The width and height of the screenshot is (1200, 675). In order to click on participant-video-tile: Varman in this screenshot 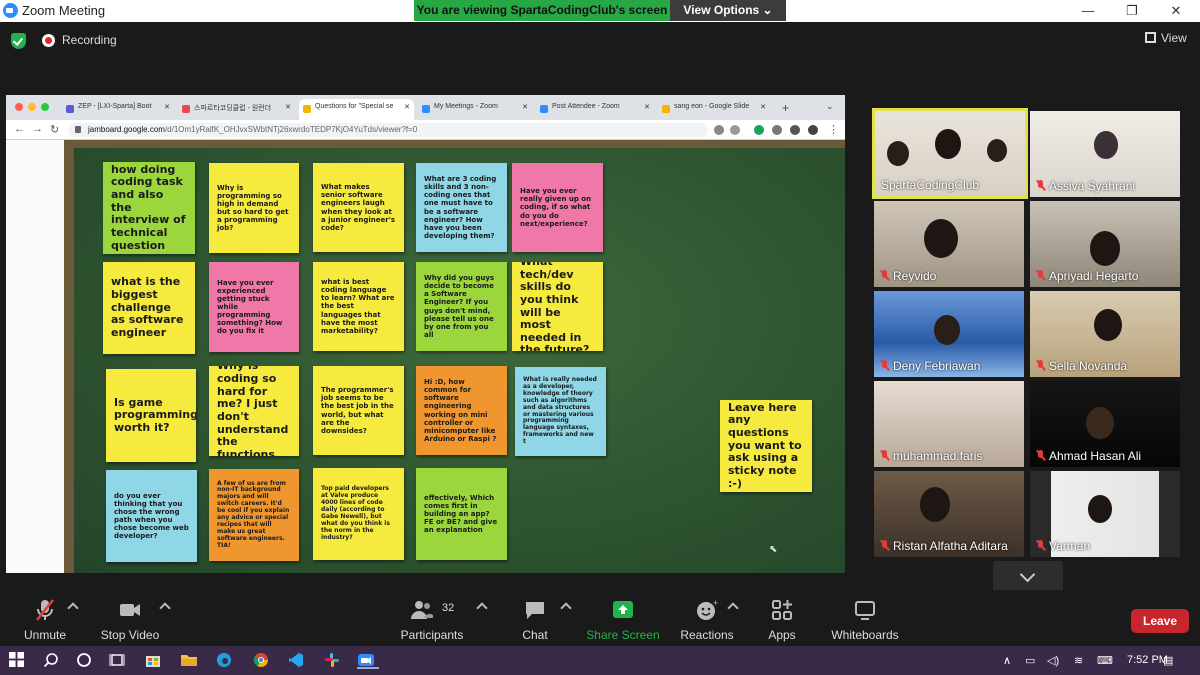, I will do `click(1105, 514)`.